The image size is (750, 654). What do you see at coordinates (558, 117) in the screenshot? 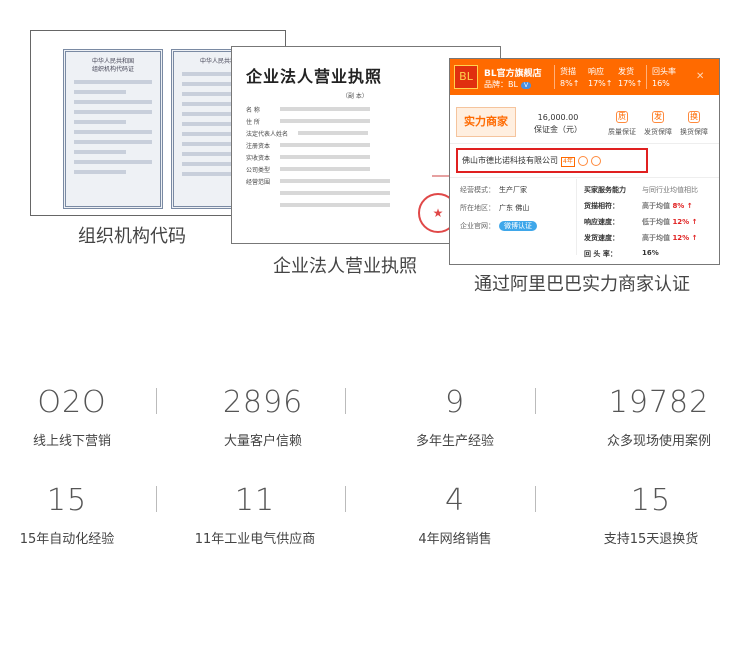
I see `deposit-amount: 16,000.00` at bounding box center [558, 117].